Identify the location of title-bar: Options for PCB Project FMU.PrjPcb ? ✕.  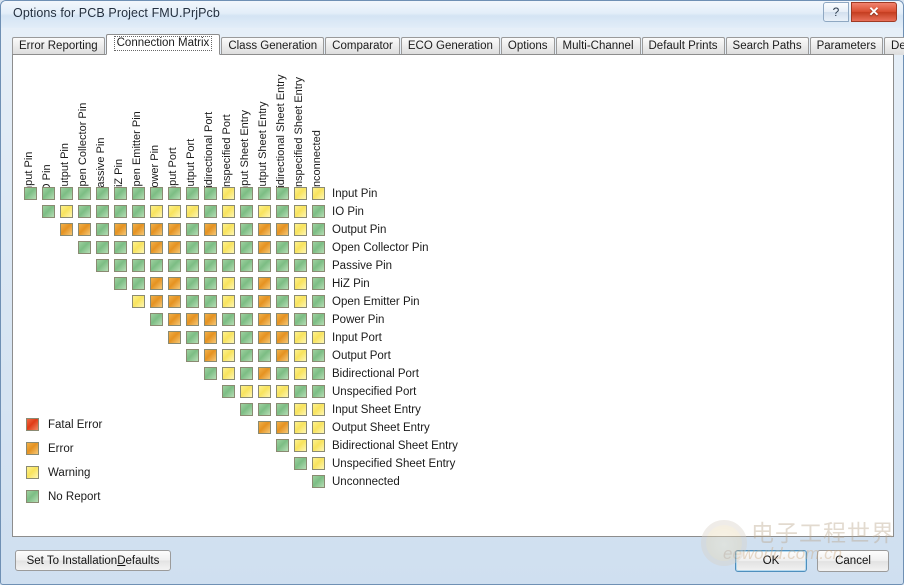
(452, 14).